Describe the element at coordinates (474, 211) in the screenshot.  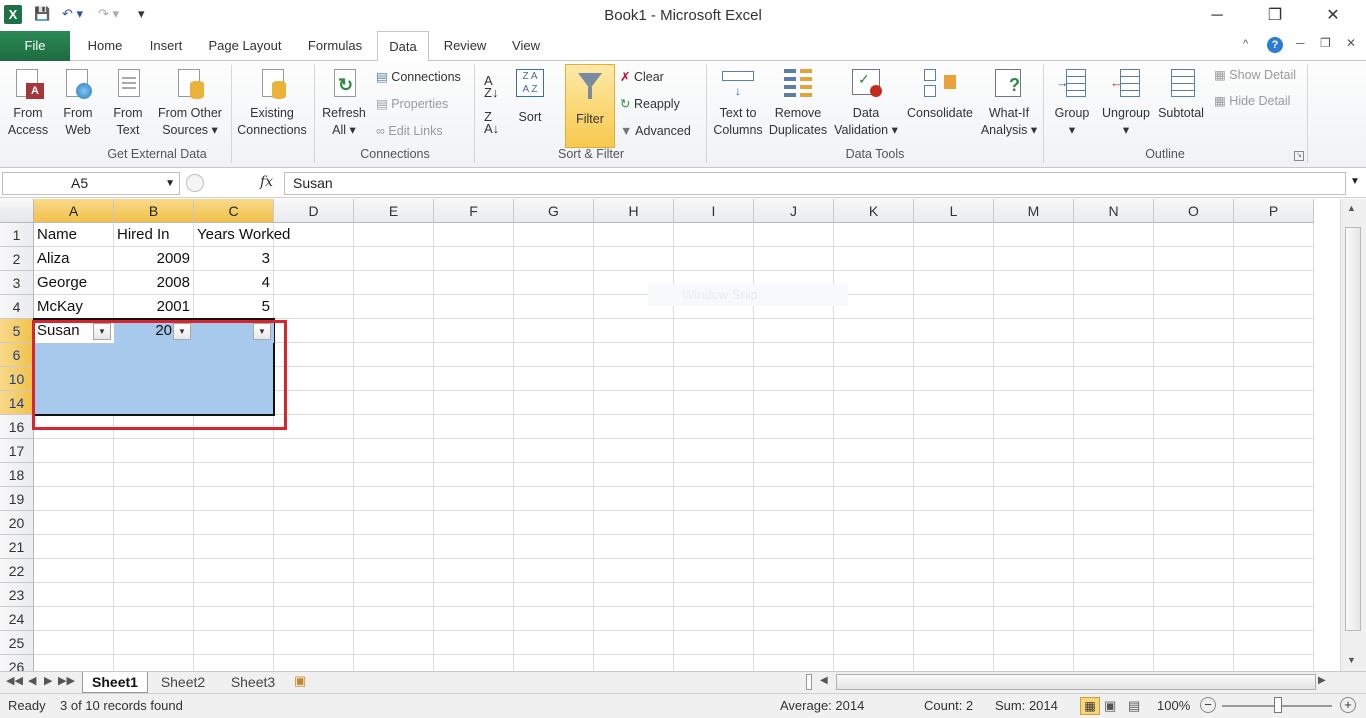
I see `column-header-f: F` at that location.